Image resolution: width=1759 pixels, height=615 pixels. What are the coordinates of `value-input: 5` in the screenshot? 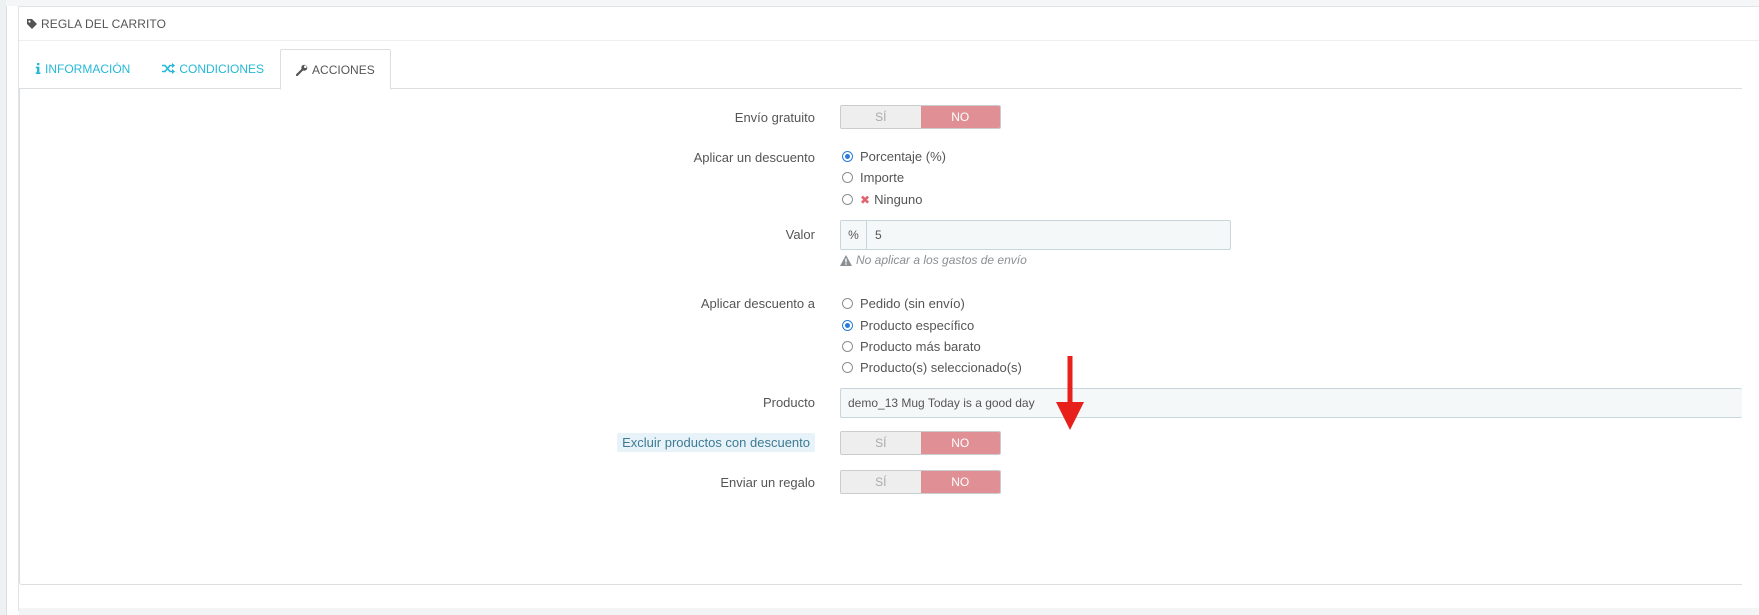 It's located at (1048, 235).